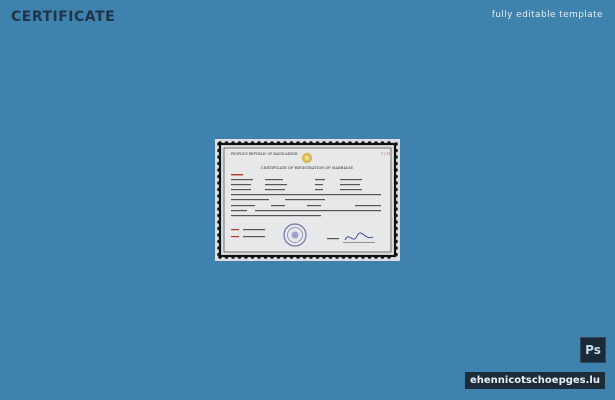 The image size is (615, 400). I want to click on seal-stamp-icon, so click(295, 235).